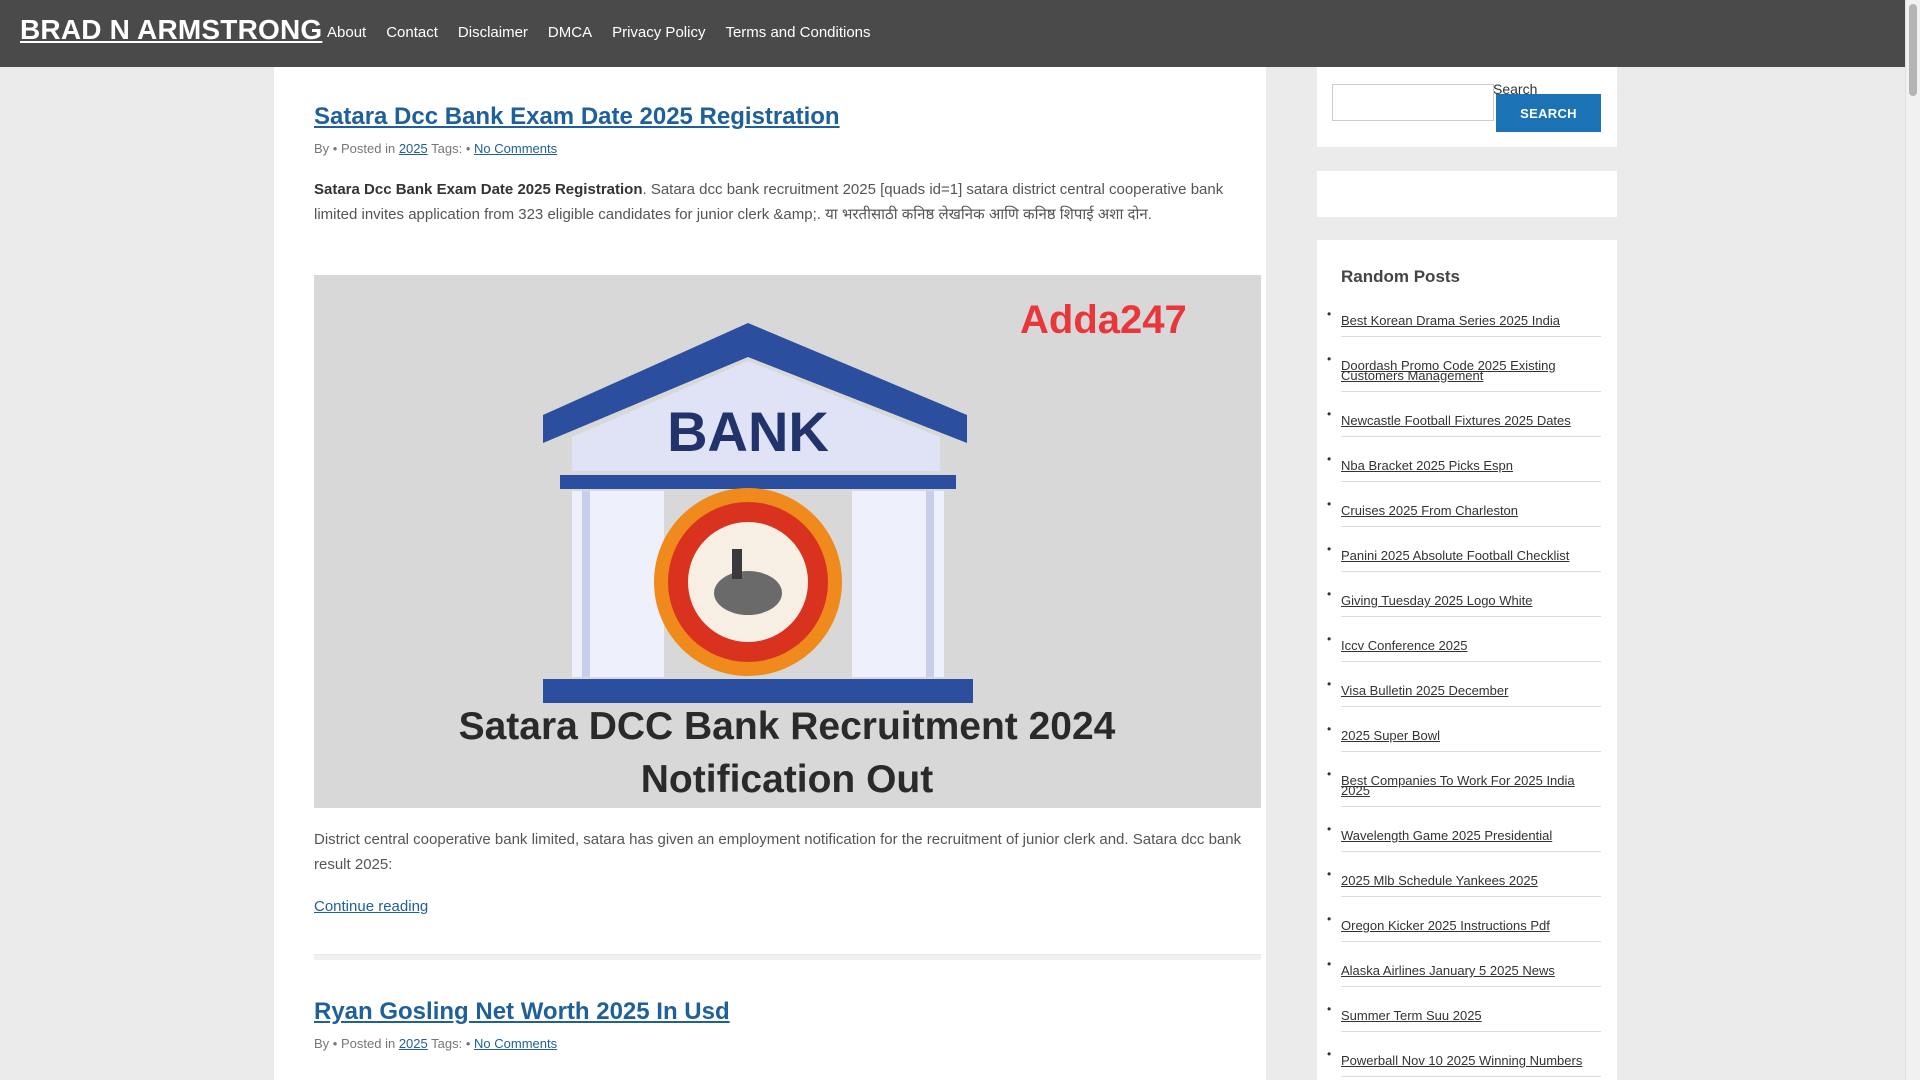 The image size is (1920, 1080). What do you see at coordinates (1471, 510) in the screenshot?
I see `random-post-link: Cruises 2025 From Charleston` at bounding box center [1471, 510].